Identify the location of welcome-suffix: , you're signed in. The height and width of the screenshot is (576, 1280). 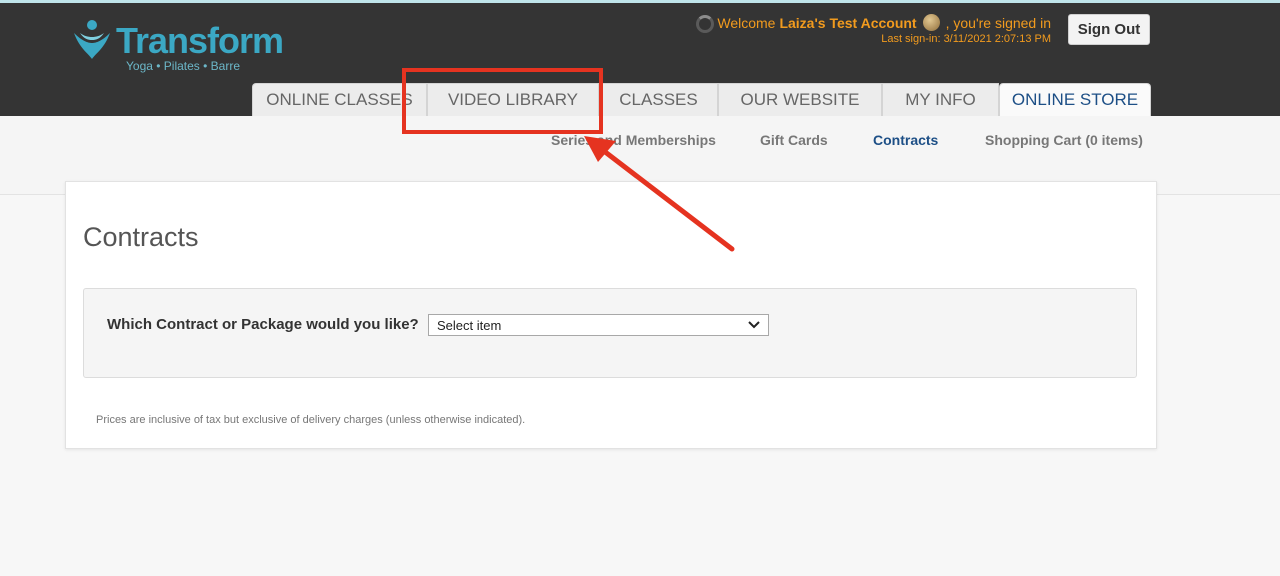
(998, 22).